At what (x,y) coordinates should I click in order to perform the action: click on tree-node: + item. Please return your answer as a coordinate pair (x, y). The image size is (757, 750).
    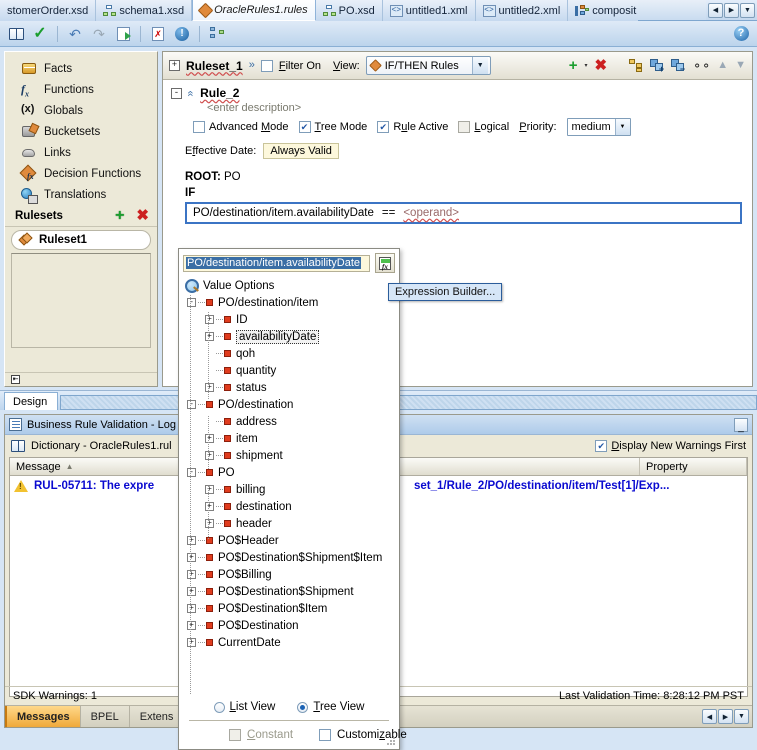
    Looking at the image, I should click on (292, 438).